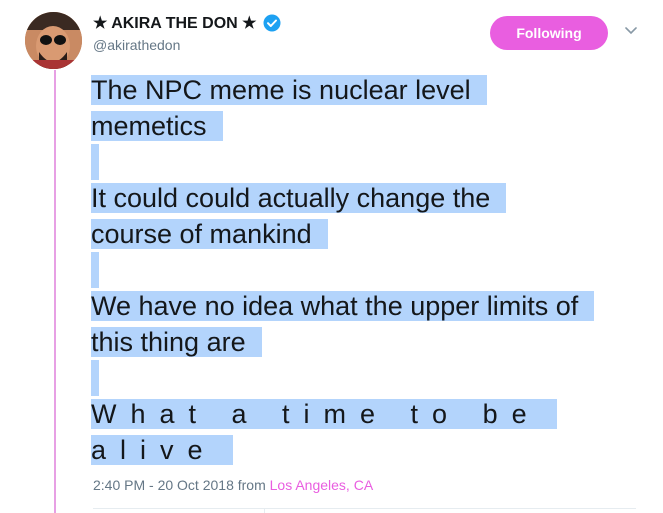  Describe the element at coordinates (549, 33) in the screenshot. I see `following-button: Following` at that location.